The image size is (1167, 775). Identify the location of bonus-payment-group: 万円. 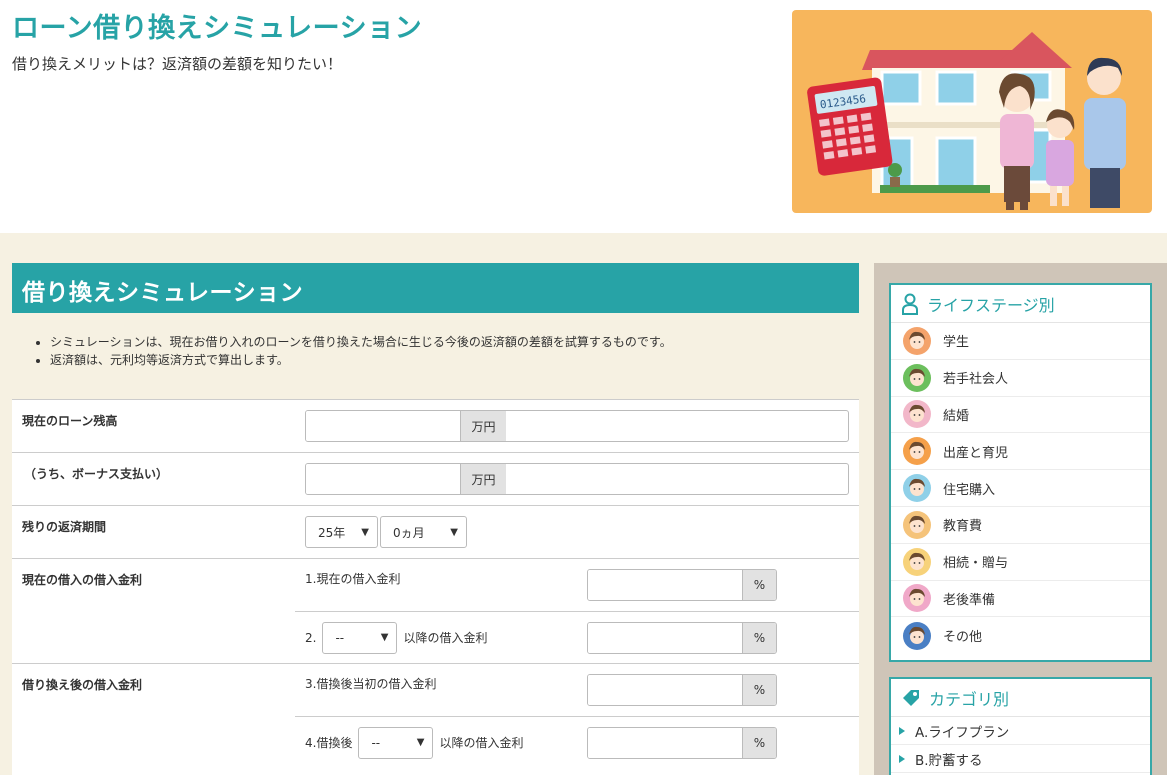
(577, 479).